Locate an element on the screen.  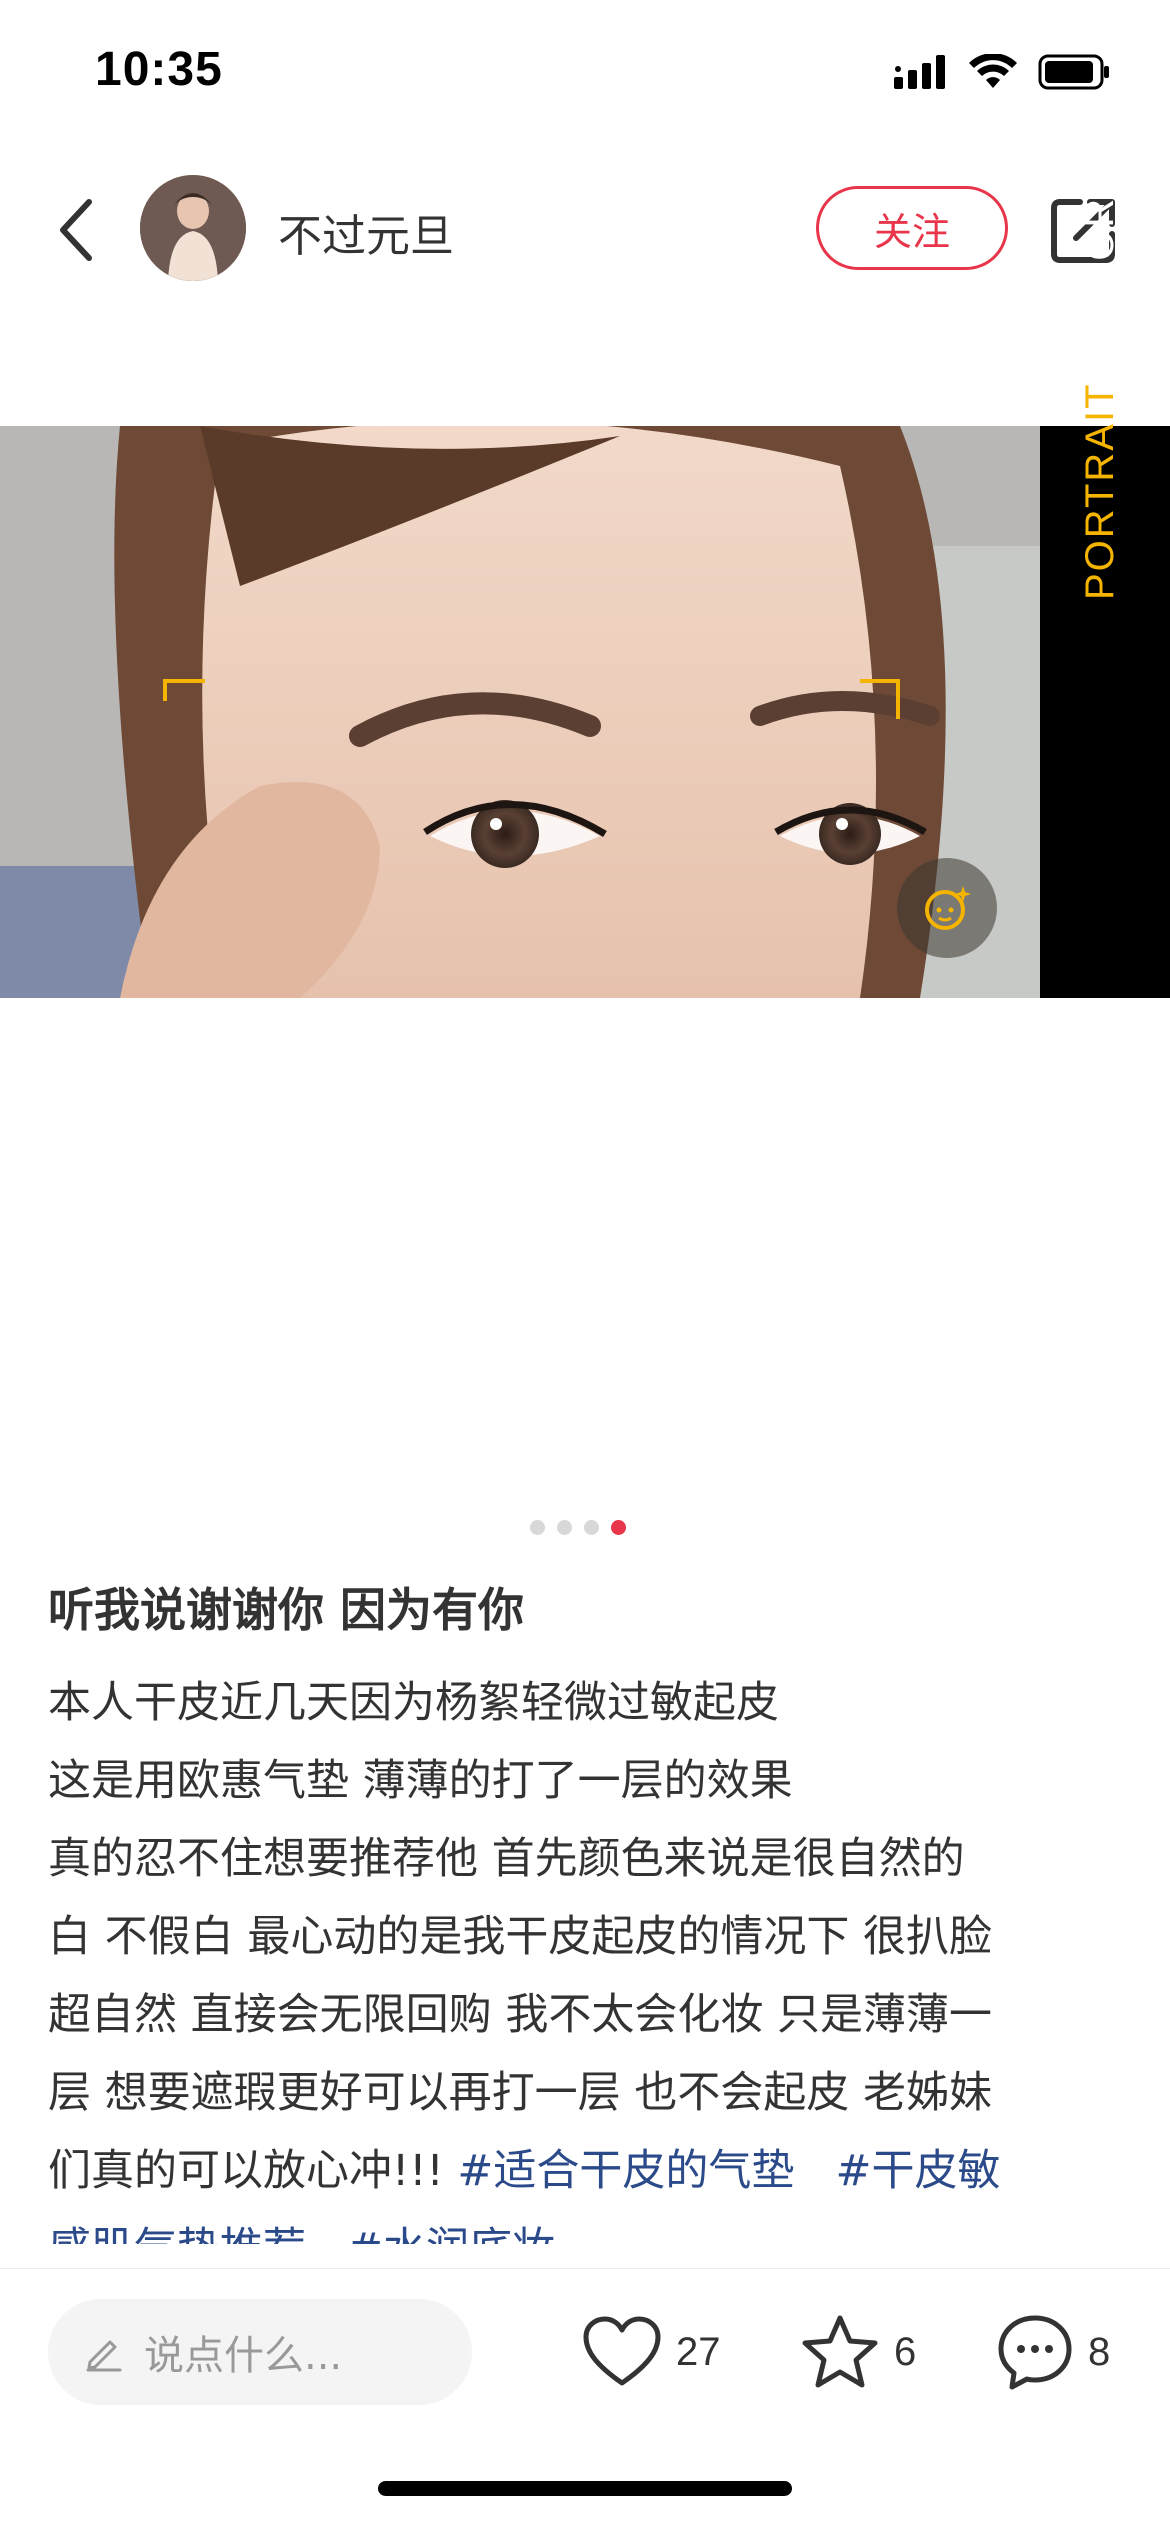
comment-button: 8 is located at coordinates (1053, 2352).